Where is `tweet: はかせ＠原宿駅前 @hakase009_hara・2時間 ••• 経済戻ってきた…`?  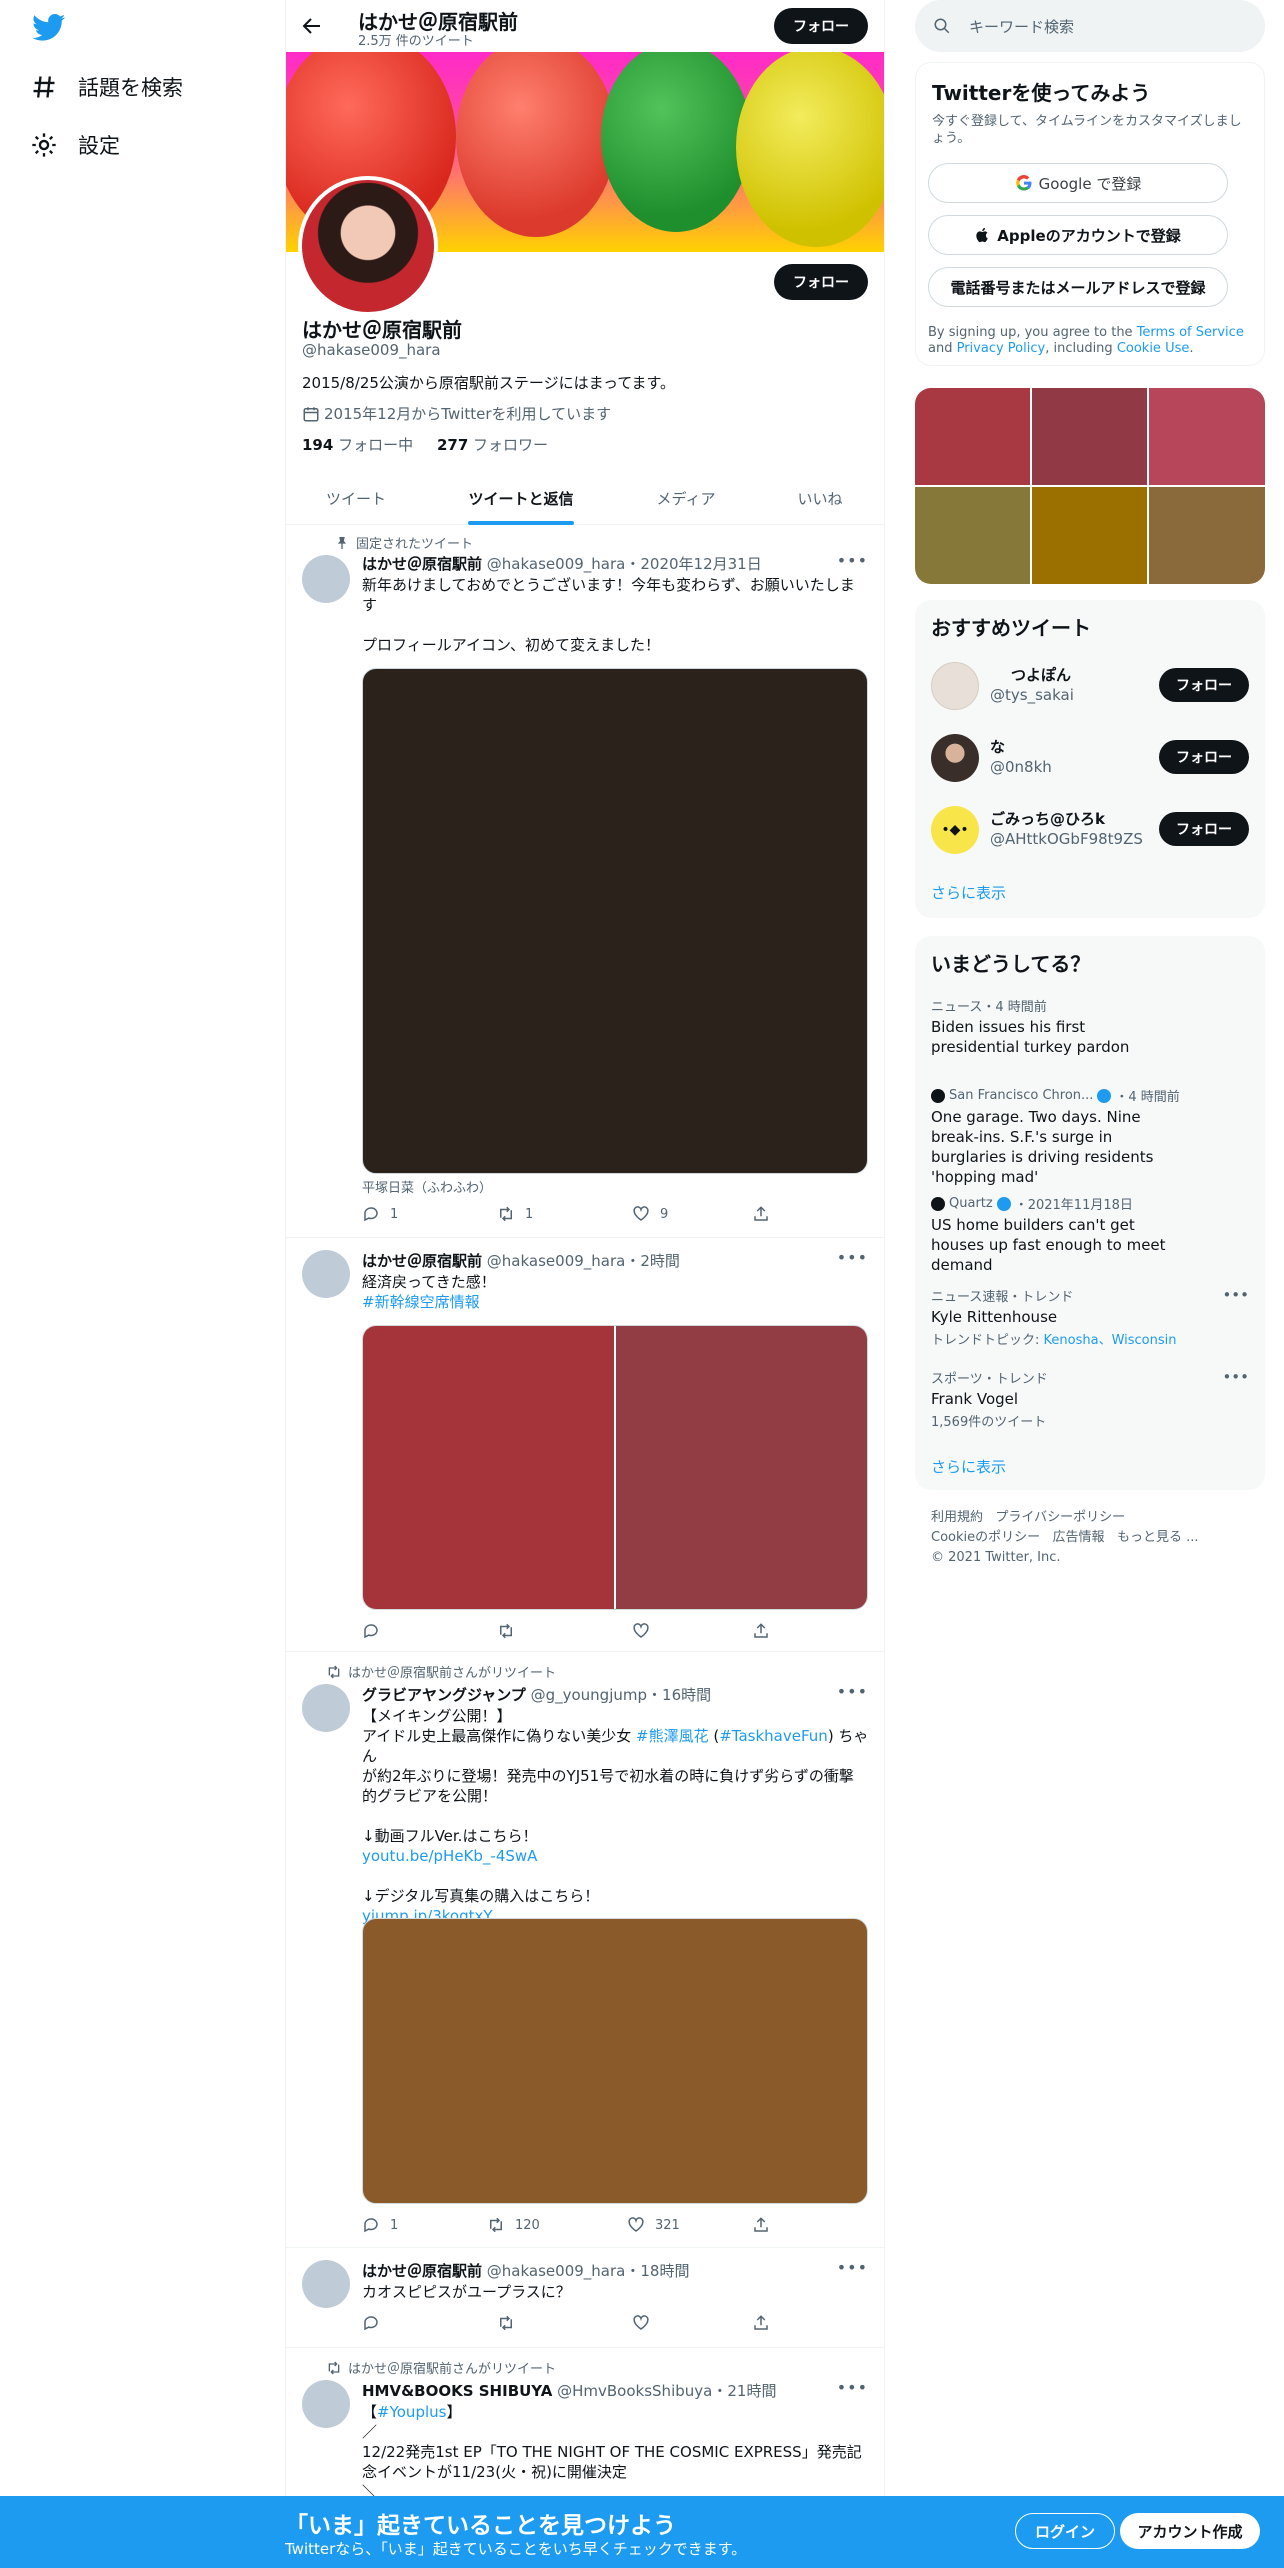 tweet: はかせ＠原宿駅前 @hakase009_hara・2時間 ••• 経済戻ってきた… is located at coordinates (585, 1445).